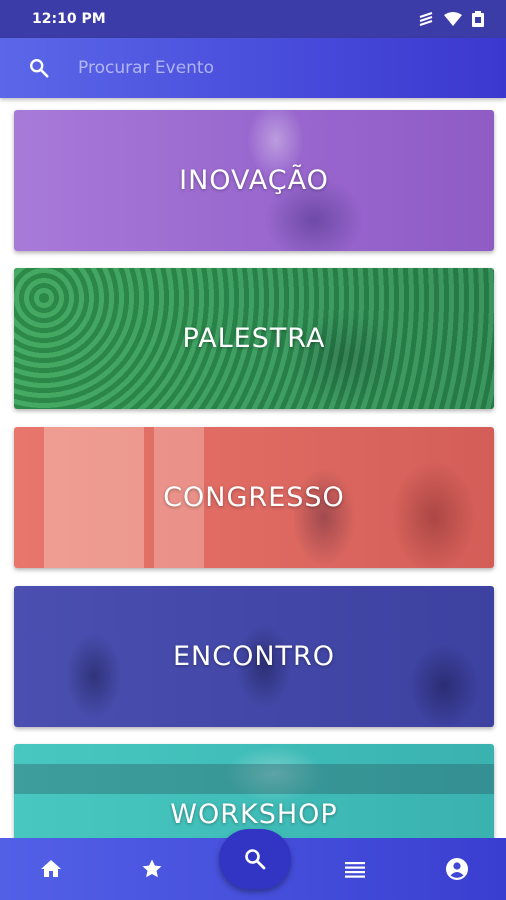 The image size is (506, 900). I want to click on account-icon, so click(457, 869).